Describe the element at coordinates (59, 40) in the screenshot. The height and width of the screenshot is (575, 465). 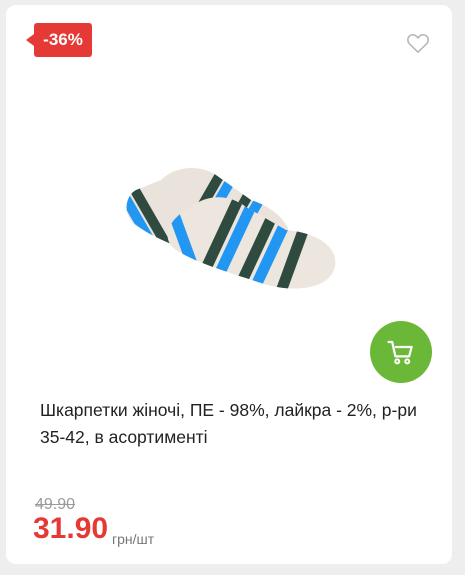
I see `discount-badge: -36%` at that location.